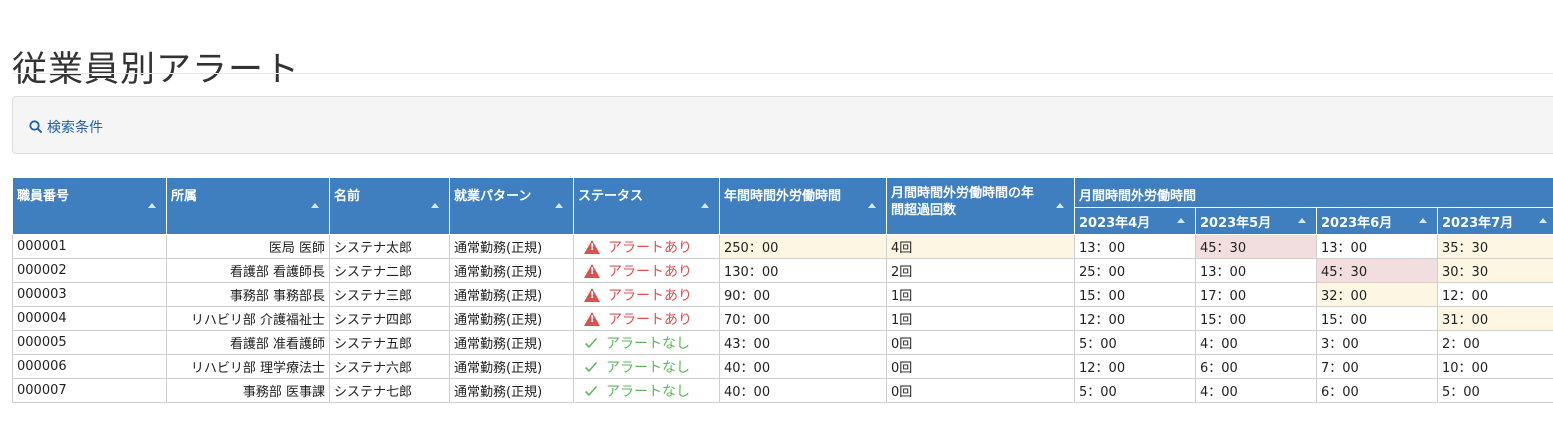  What do you see at coordinates (511, 206) in the screenshot?
I see `column-header-pattern: 就業パターン` at bounding box center [511, 206].